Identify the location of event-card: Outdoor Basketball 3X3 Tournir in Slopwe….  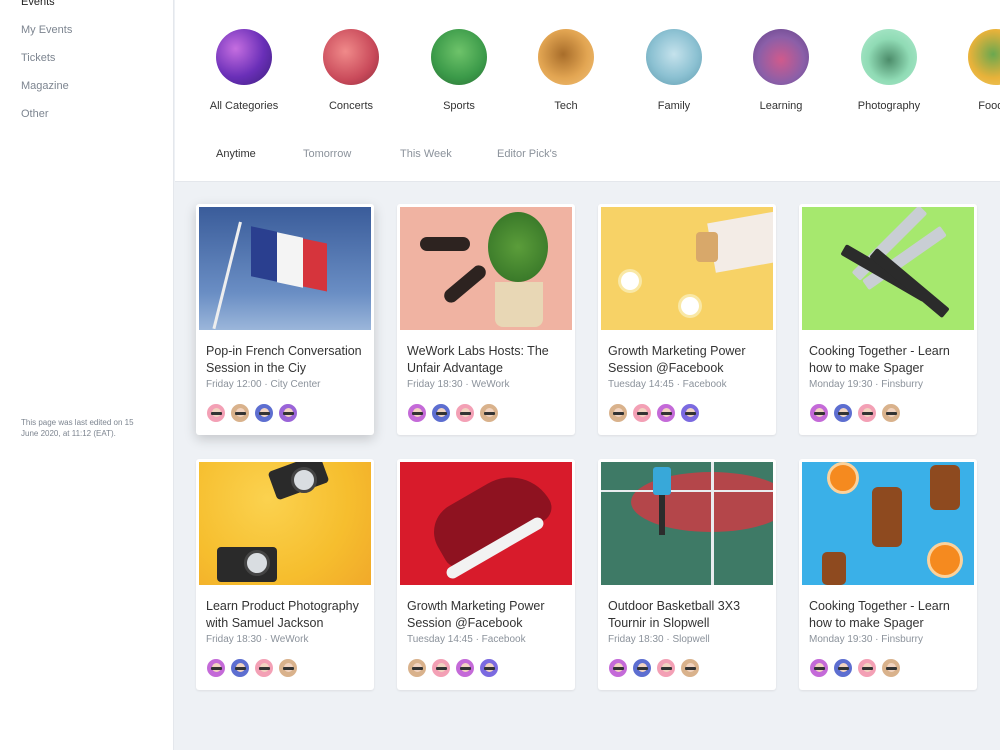
(687, 574).